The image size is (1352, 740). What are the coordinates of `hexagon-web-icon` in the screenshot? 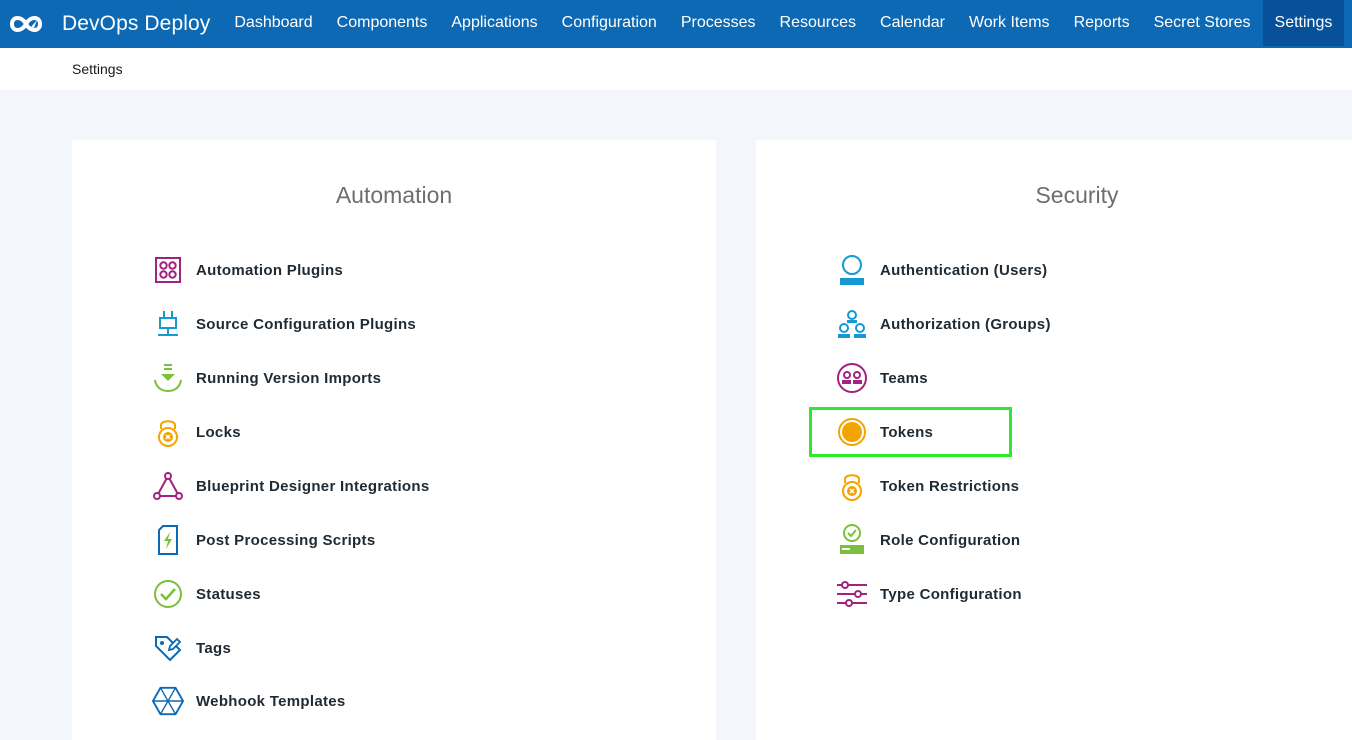 It's located at (168, 701).